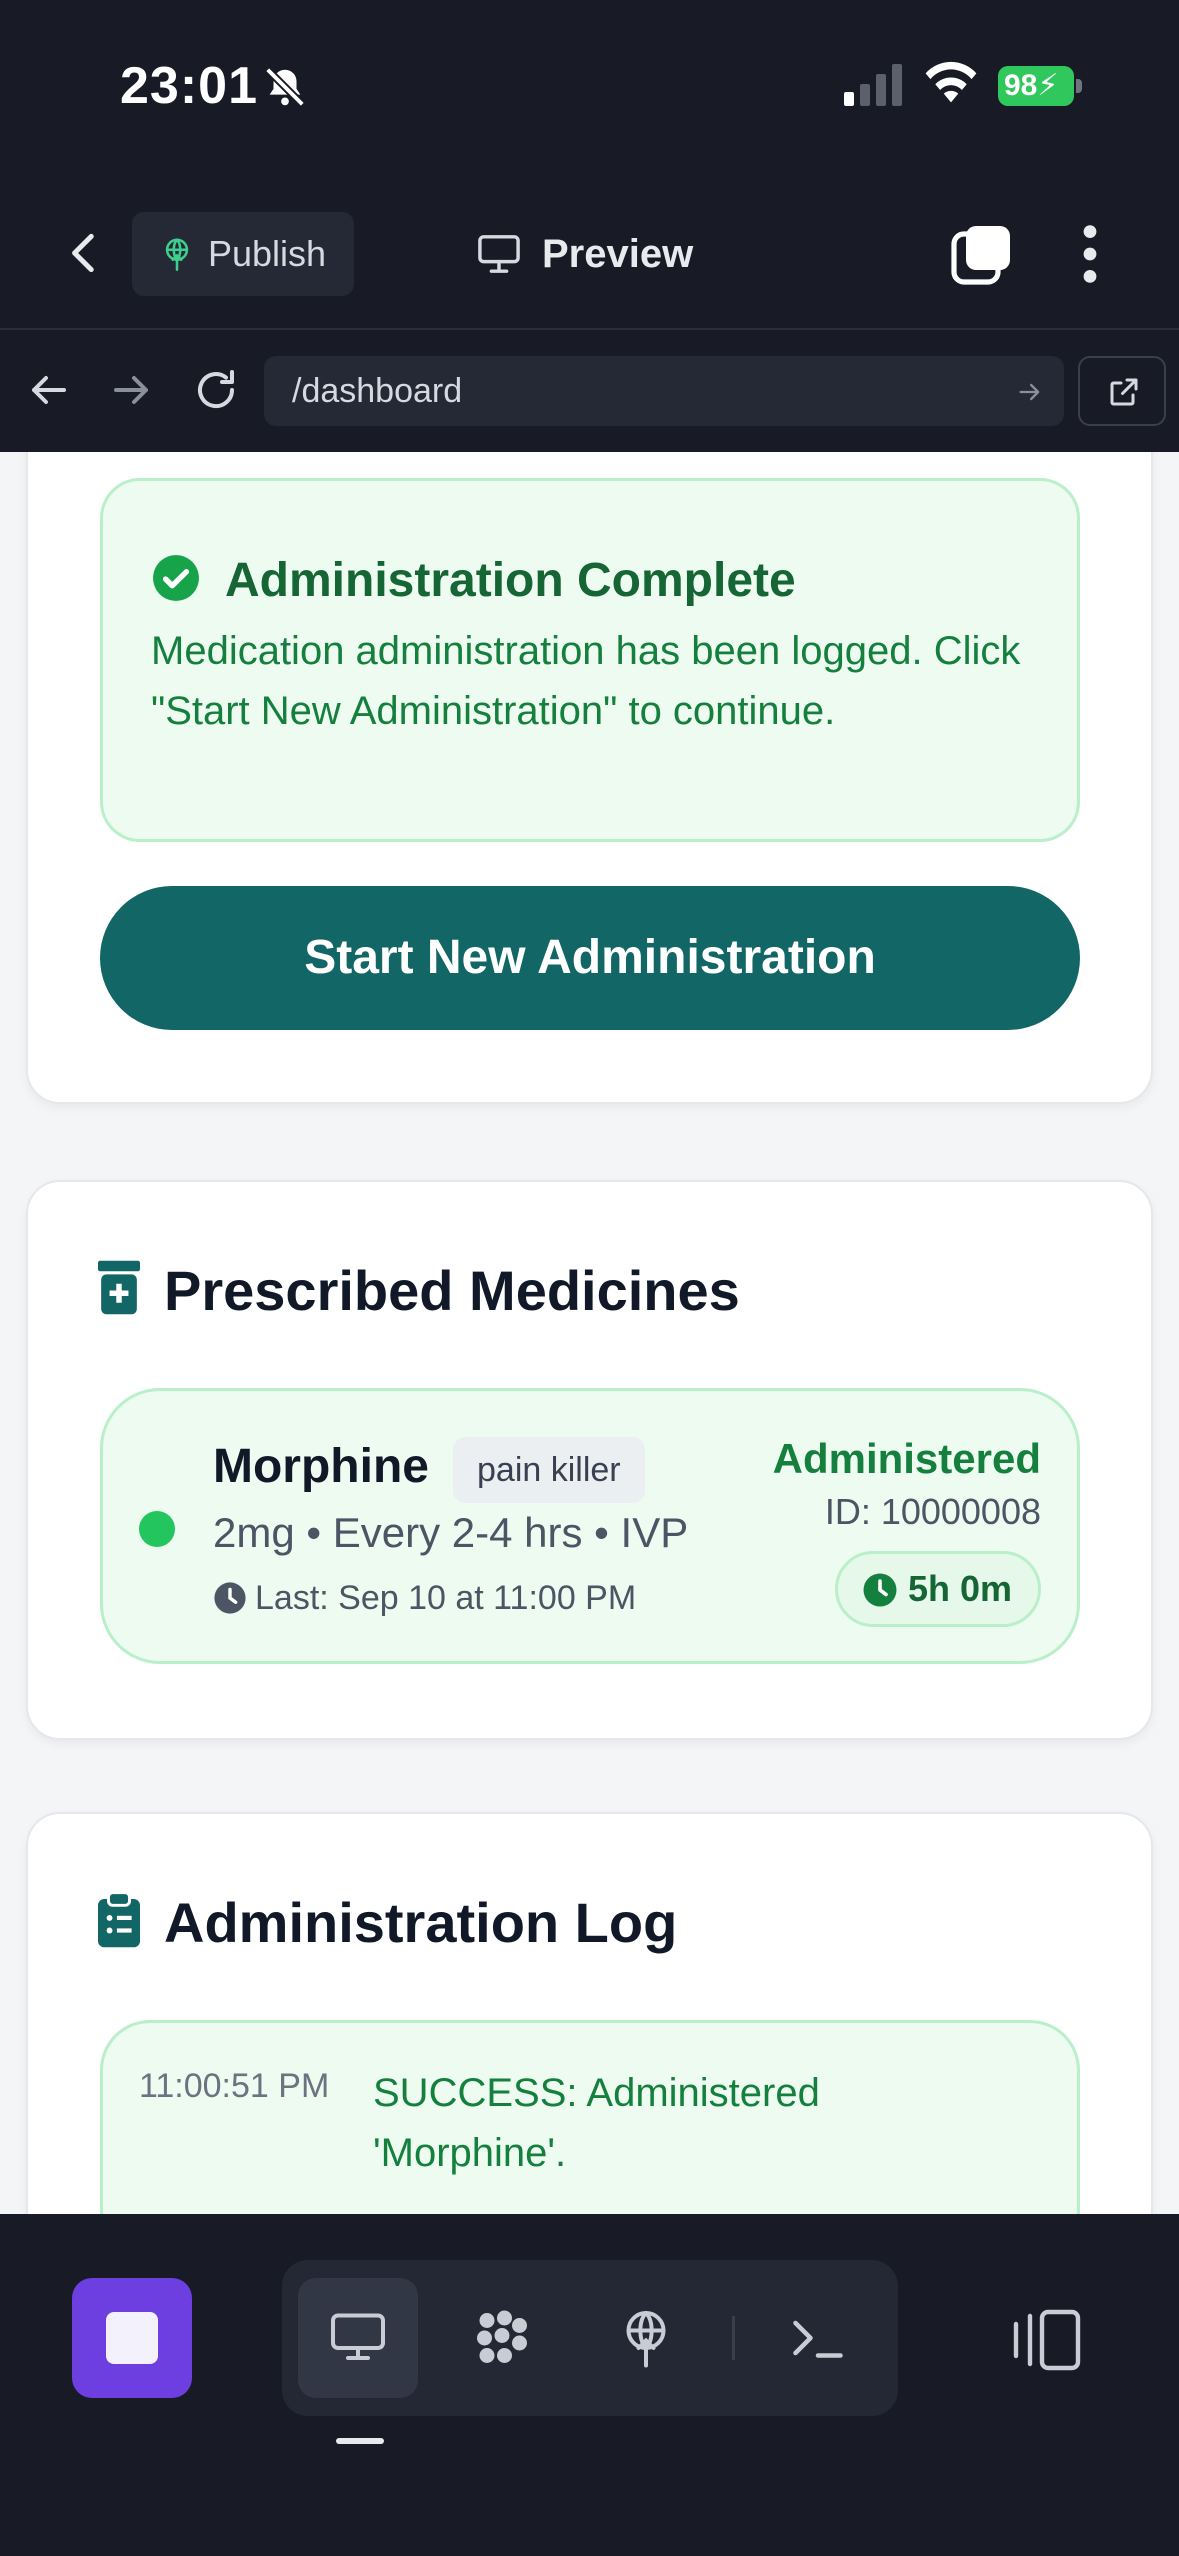  I want to click on bell-off-icon, so click(285, 87).